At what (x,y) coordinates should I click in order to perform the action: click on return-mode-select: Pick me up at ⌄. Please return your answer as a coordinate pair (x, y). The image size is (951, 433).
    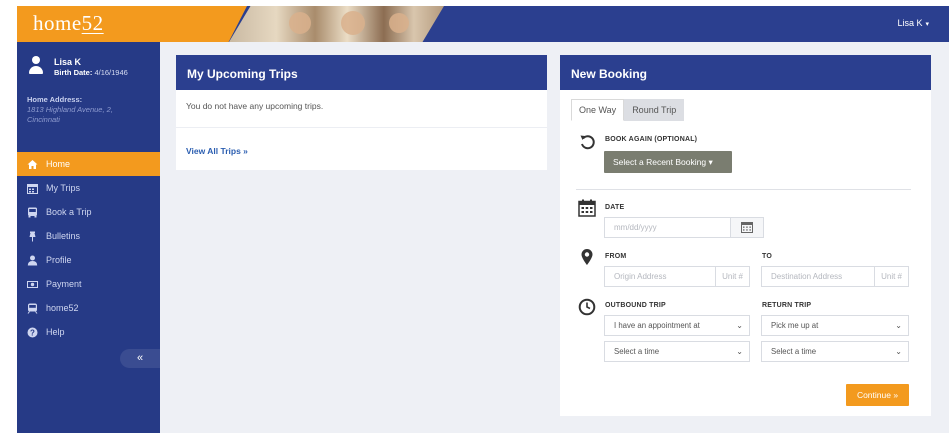
    Looking at the image, I should click on (835, 325).